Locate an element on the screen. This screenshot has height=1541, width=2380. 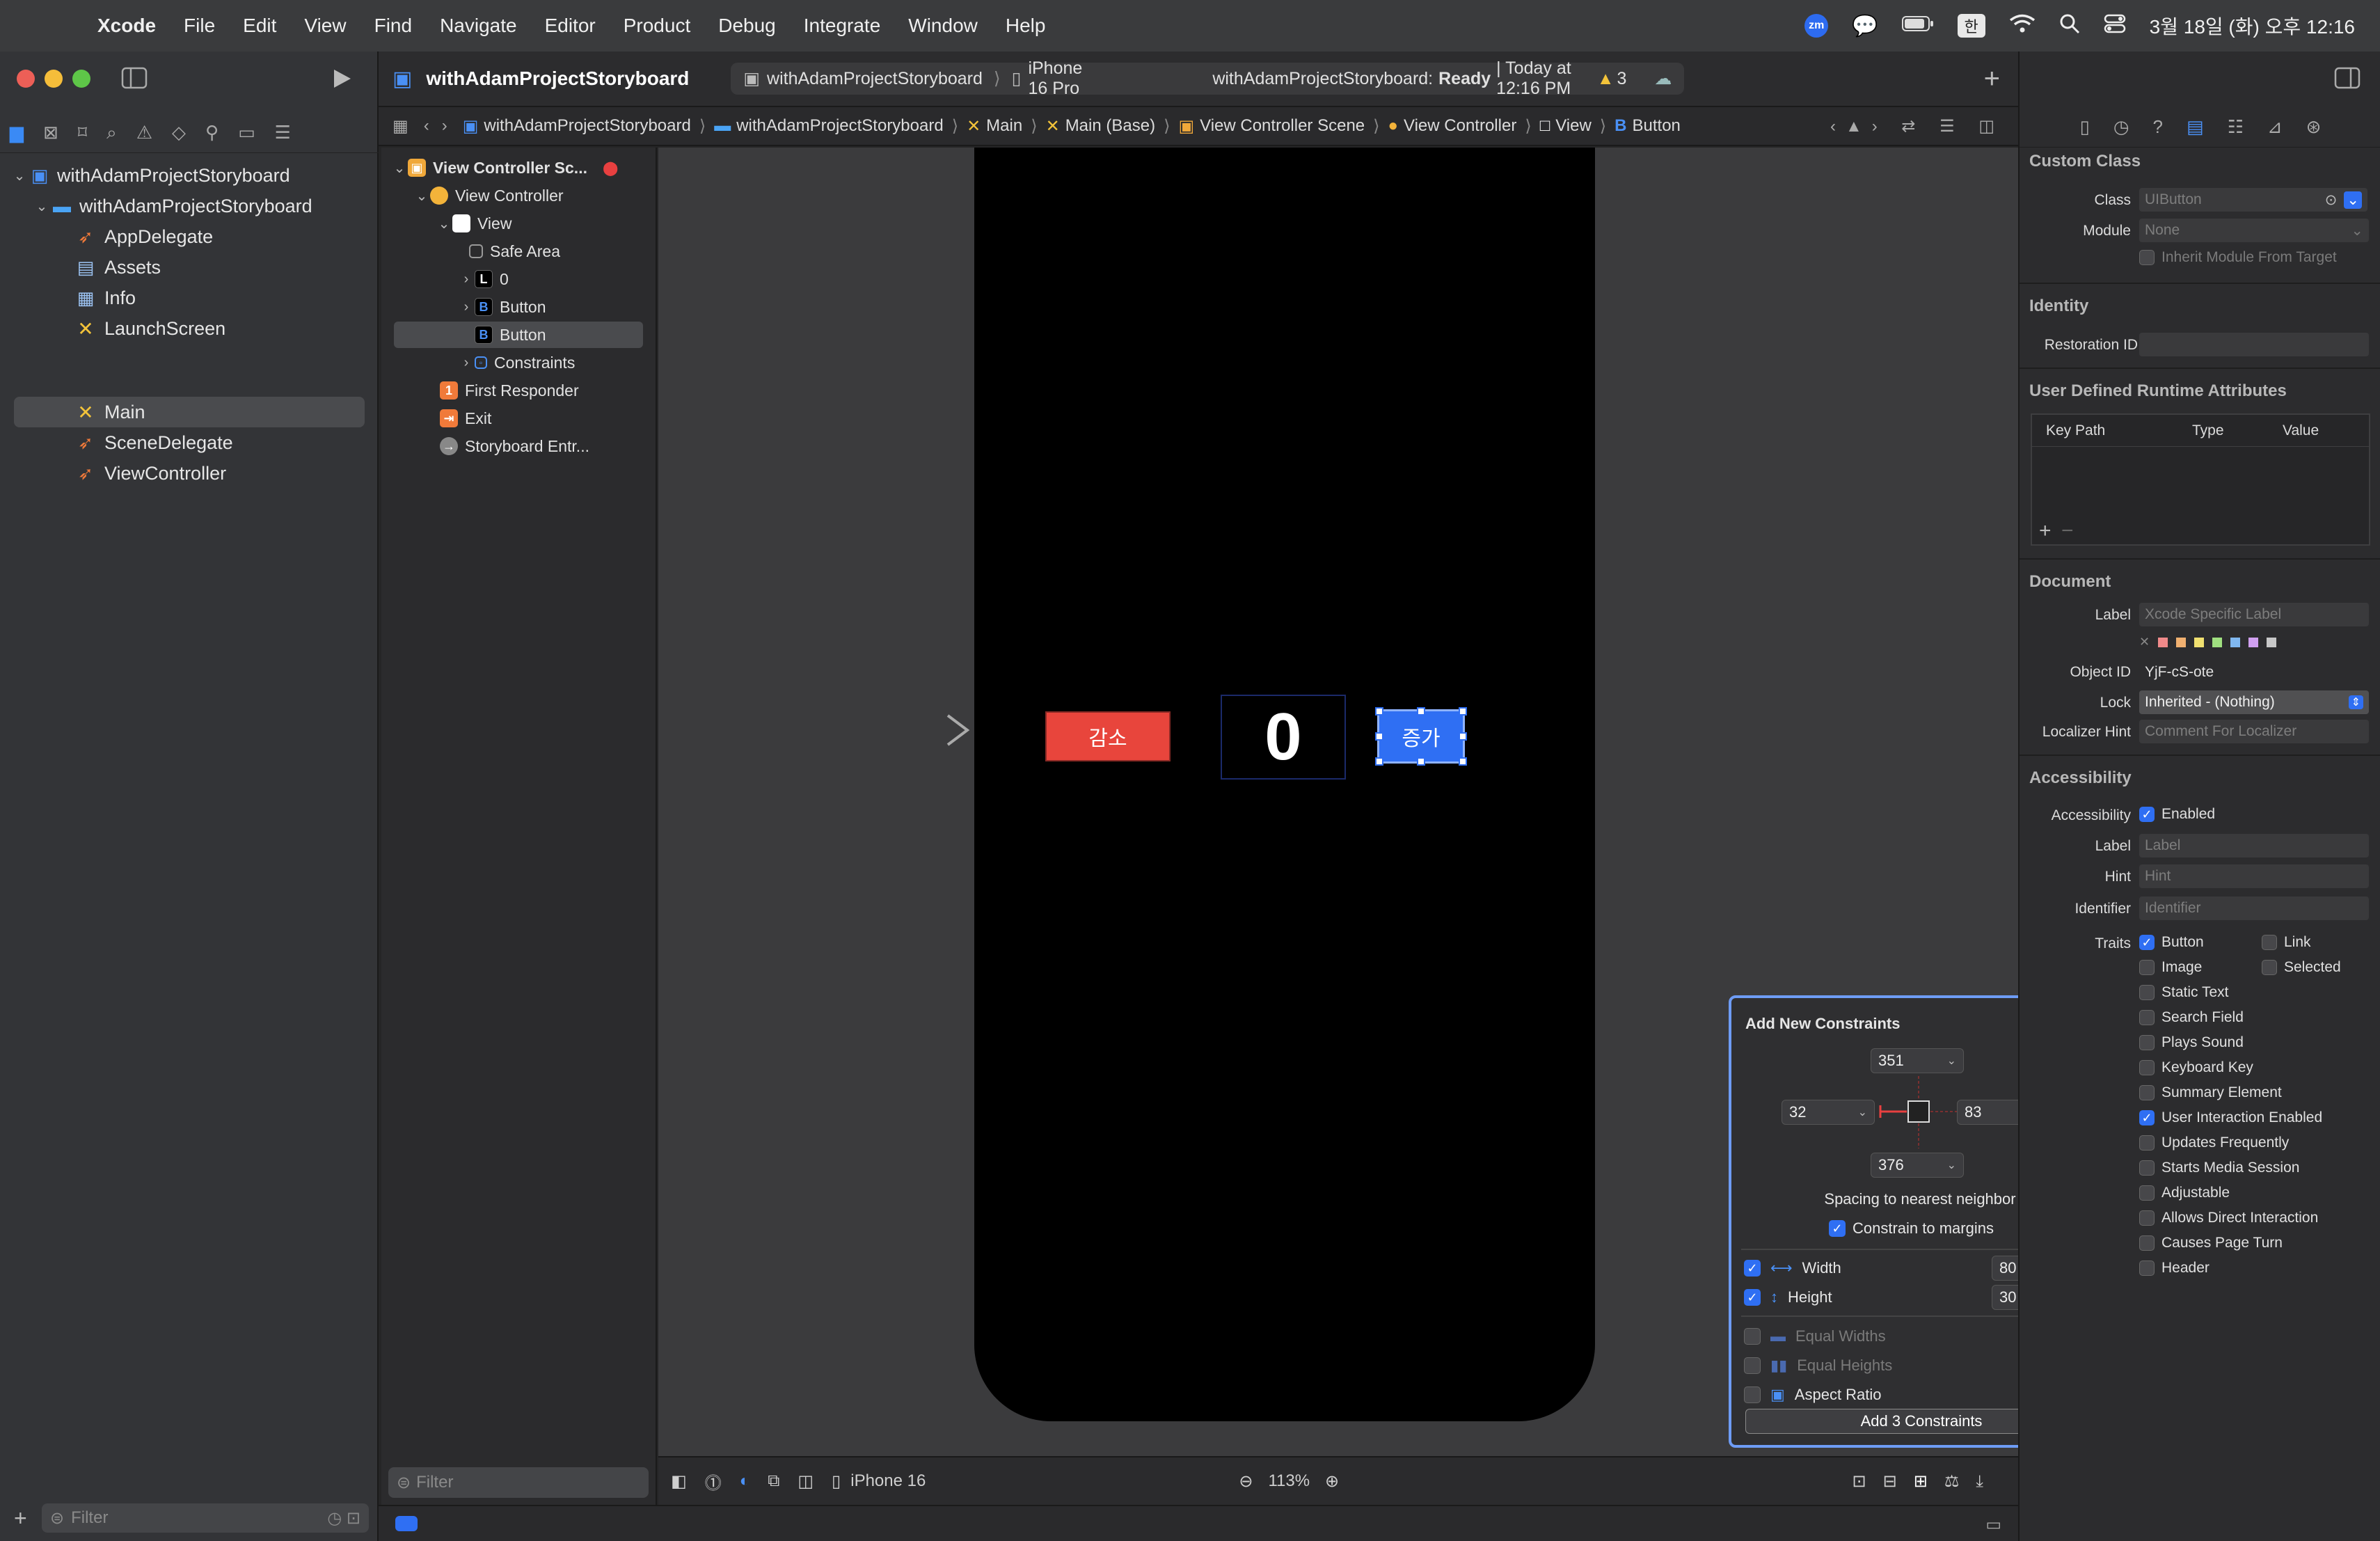
outline-constraints: › ▫ Constraints is located at coordinates (517, 362).